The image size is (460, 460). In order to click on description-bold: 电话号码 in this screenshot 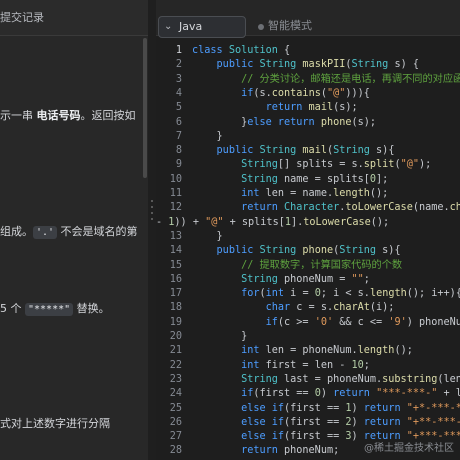, I will do `click(58, 115)`.